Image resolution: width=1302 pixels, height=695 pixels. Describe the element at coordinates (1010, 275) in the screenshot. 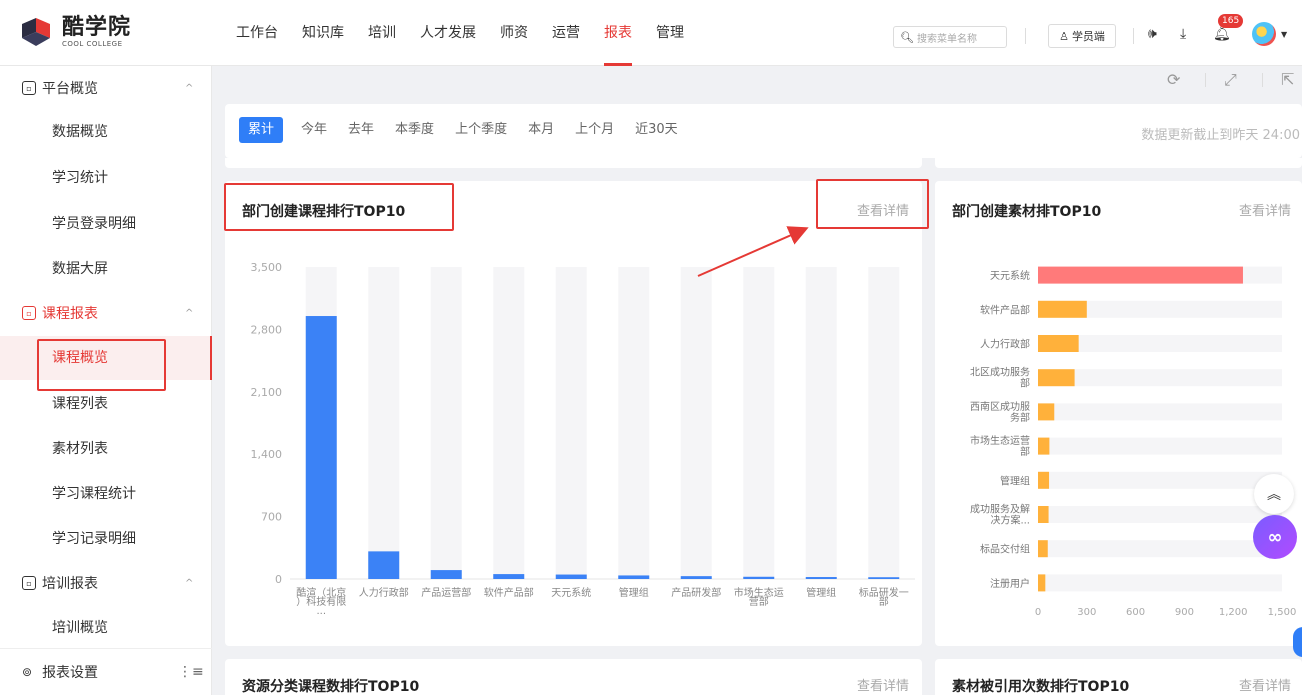

I see `y-tick-label: 天元系统` at that location.